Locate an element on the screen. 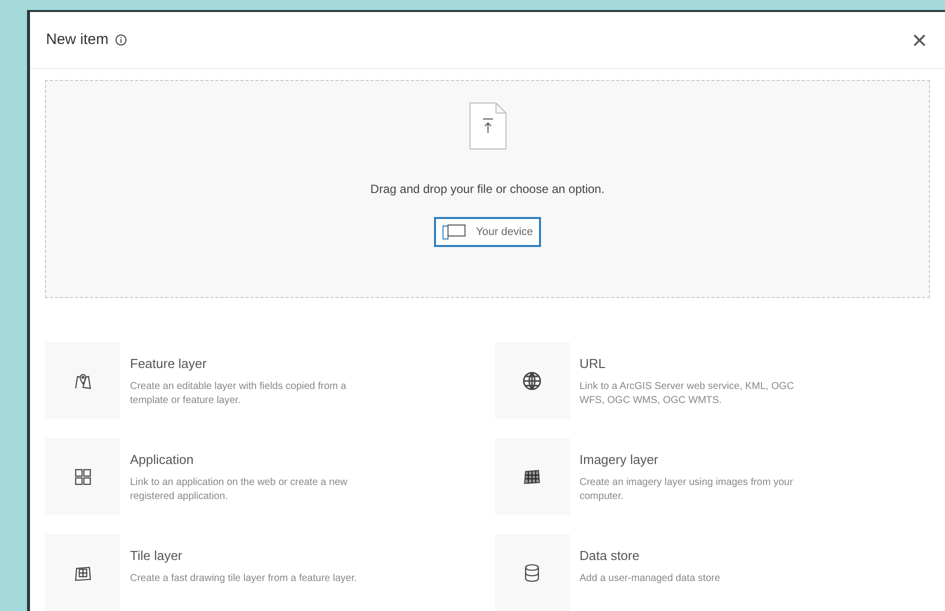 This screenshot has height=611, width=945. option-description: Link to a ArcGIS Server web service, KML, OGC WFS, OGC WMS, OGC WMTS. is located at coordinates (688, 394).